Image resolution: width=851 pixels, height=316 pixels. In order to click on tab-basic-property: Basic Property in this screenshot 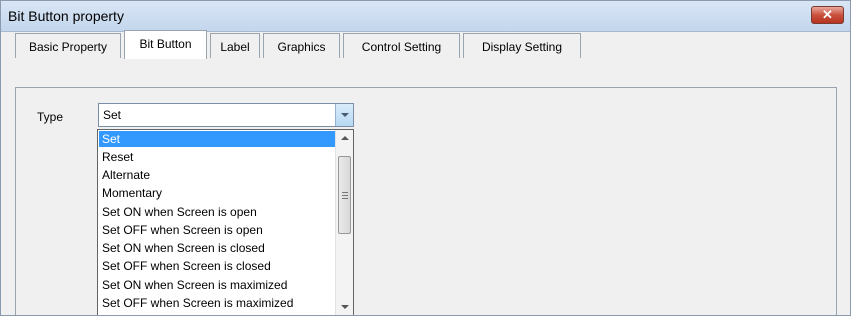, I will do `click(68, 45)`.